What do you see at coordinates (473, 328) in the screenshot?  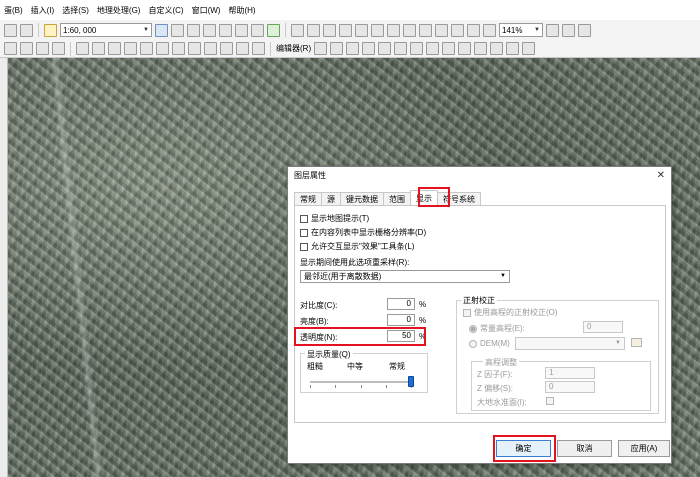 I see `constant-elevation-radio` at bounding box center [473, 328].